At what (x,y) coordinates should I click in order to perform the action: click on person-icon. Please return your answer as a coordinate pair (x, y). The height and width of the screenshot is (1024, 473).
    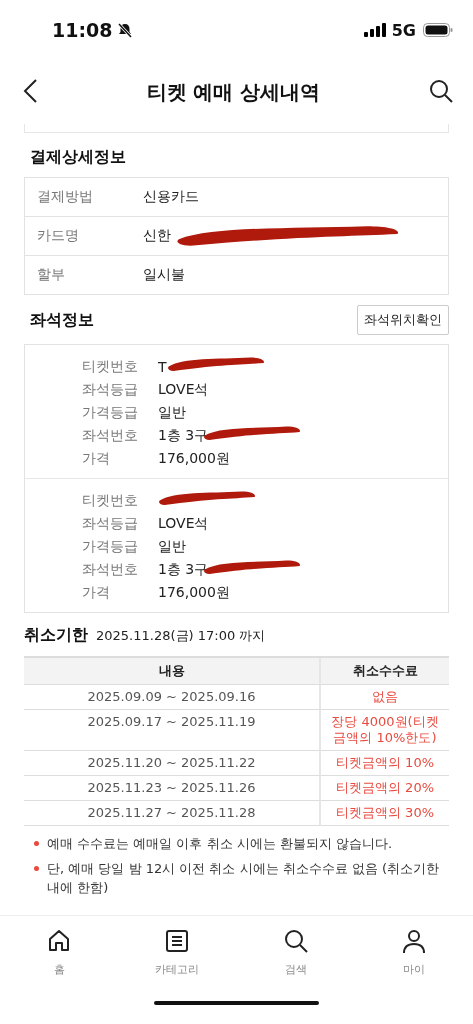
    Looking at the image, I should click on (413, 941).